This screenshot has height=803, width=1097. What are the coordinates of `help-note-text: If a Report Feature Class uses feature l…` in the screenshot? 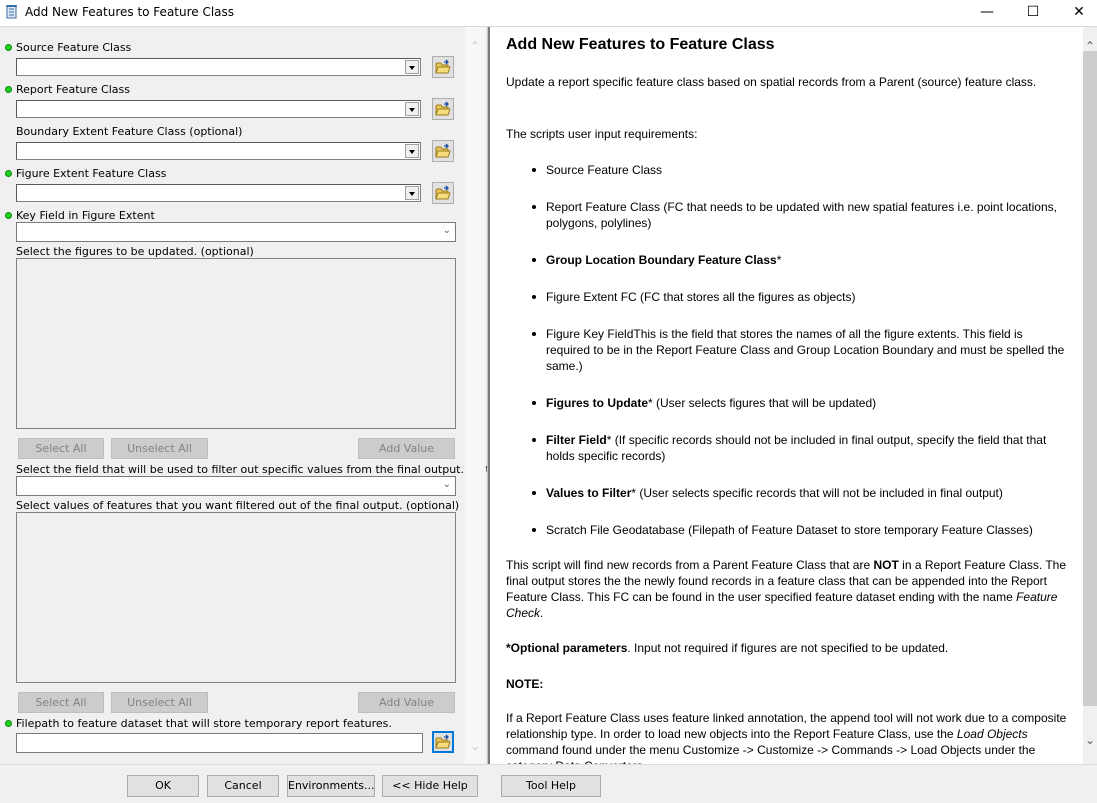 It's located at (786, 737).